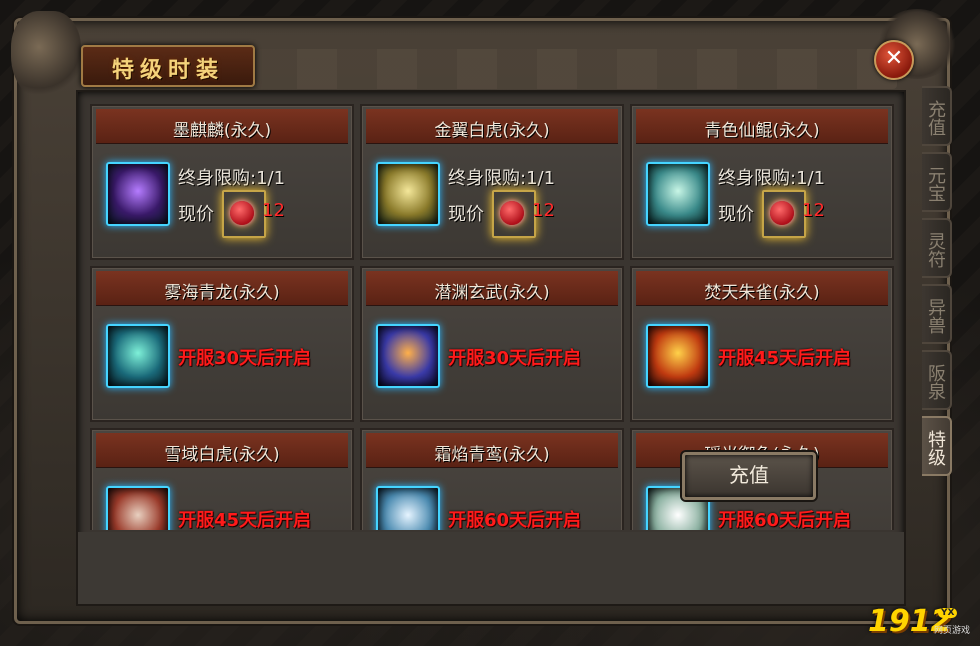 The image size is (980, 646). What do you see at coordinates (948, 613) in the screenshot?
I see `logo-badge: YX` at bounding box center [948, 613].